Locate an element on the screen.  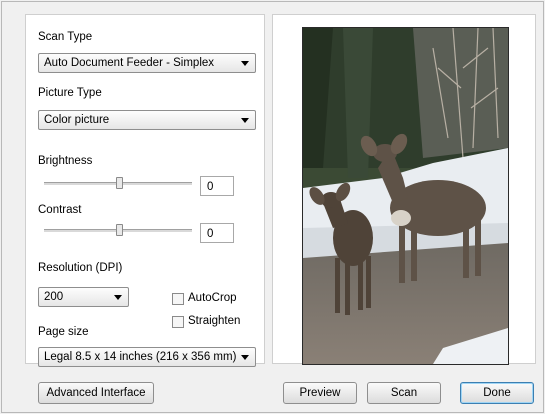
contrast-label: Contrast is located at coordinates (60, 210).